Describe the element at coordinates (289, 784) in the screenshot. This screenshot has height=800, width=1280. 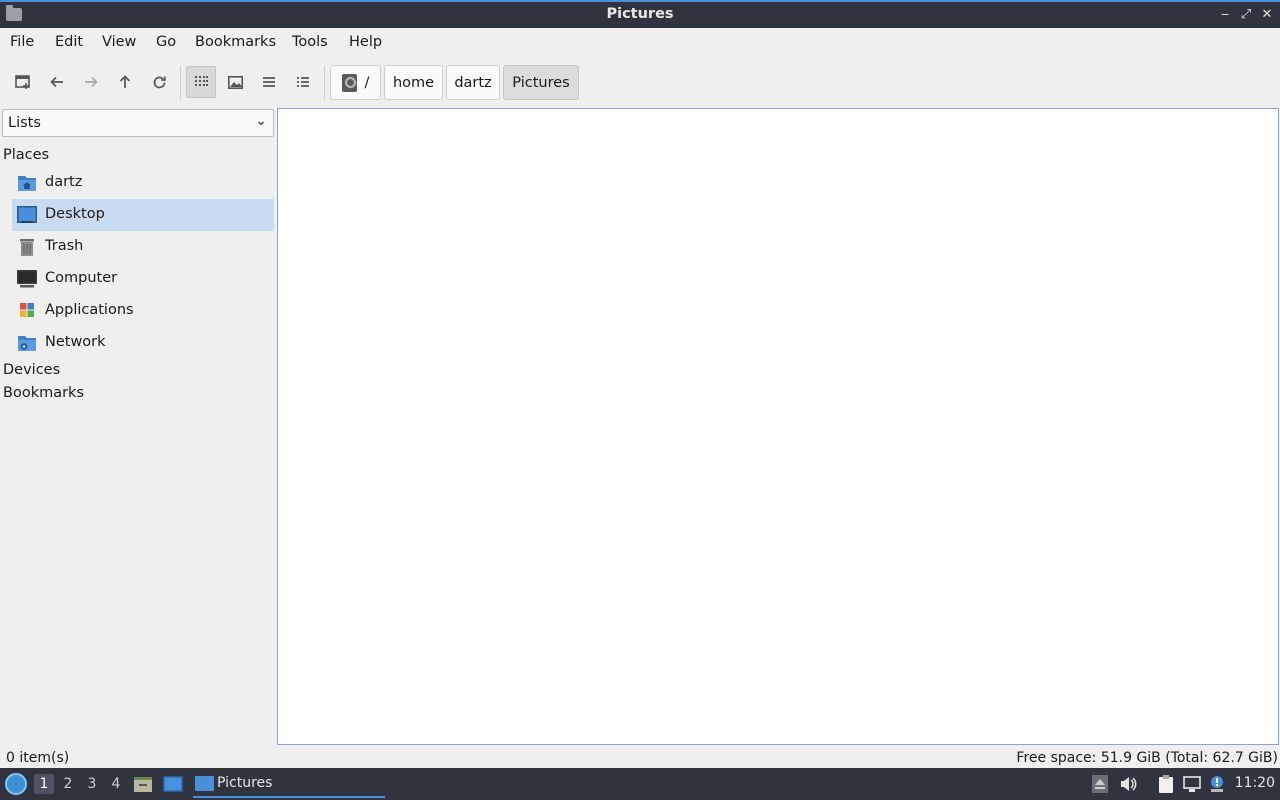
I see `taskbar-task-pictures: Pictures` at that location.